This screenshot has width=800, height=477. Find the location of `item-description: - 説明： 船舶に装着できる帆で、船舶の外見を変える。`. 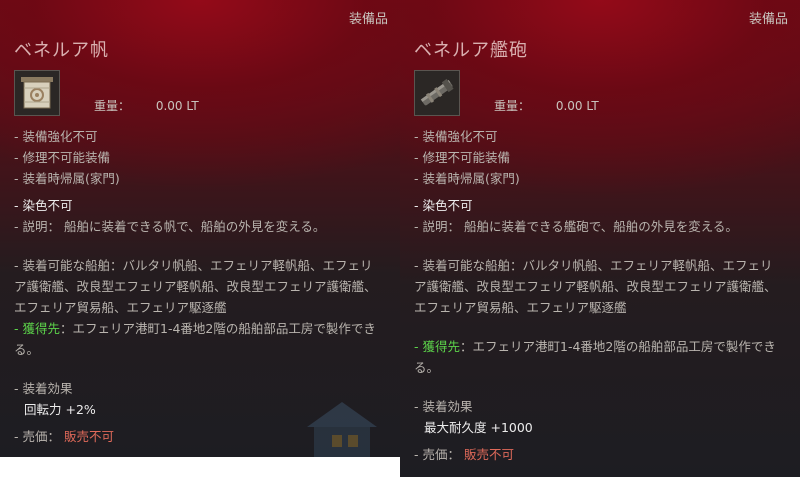

item-description: - 説明： 船舶に装着できる帆で、船舶の外見を変える。 is located at coordinates (170, 226).